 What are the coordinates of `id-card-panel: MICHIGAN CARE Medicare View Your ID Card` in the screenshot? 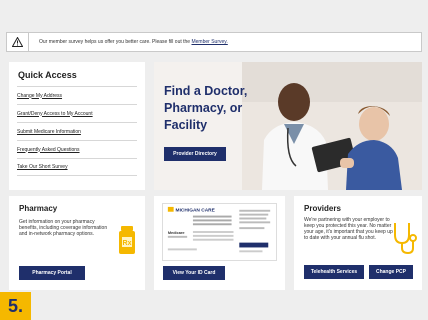 It's located at (219, 243).